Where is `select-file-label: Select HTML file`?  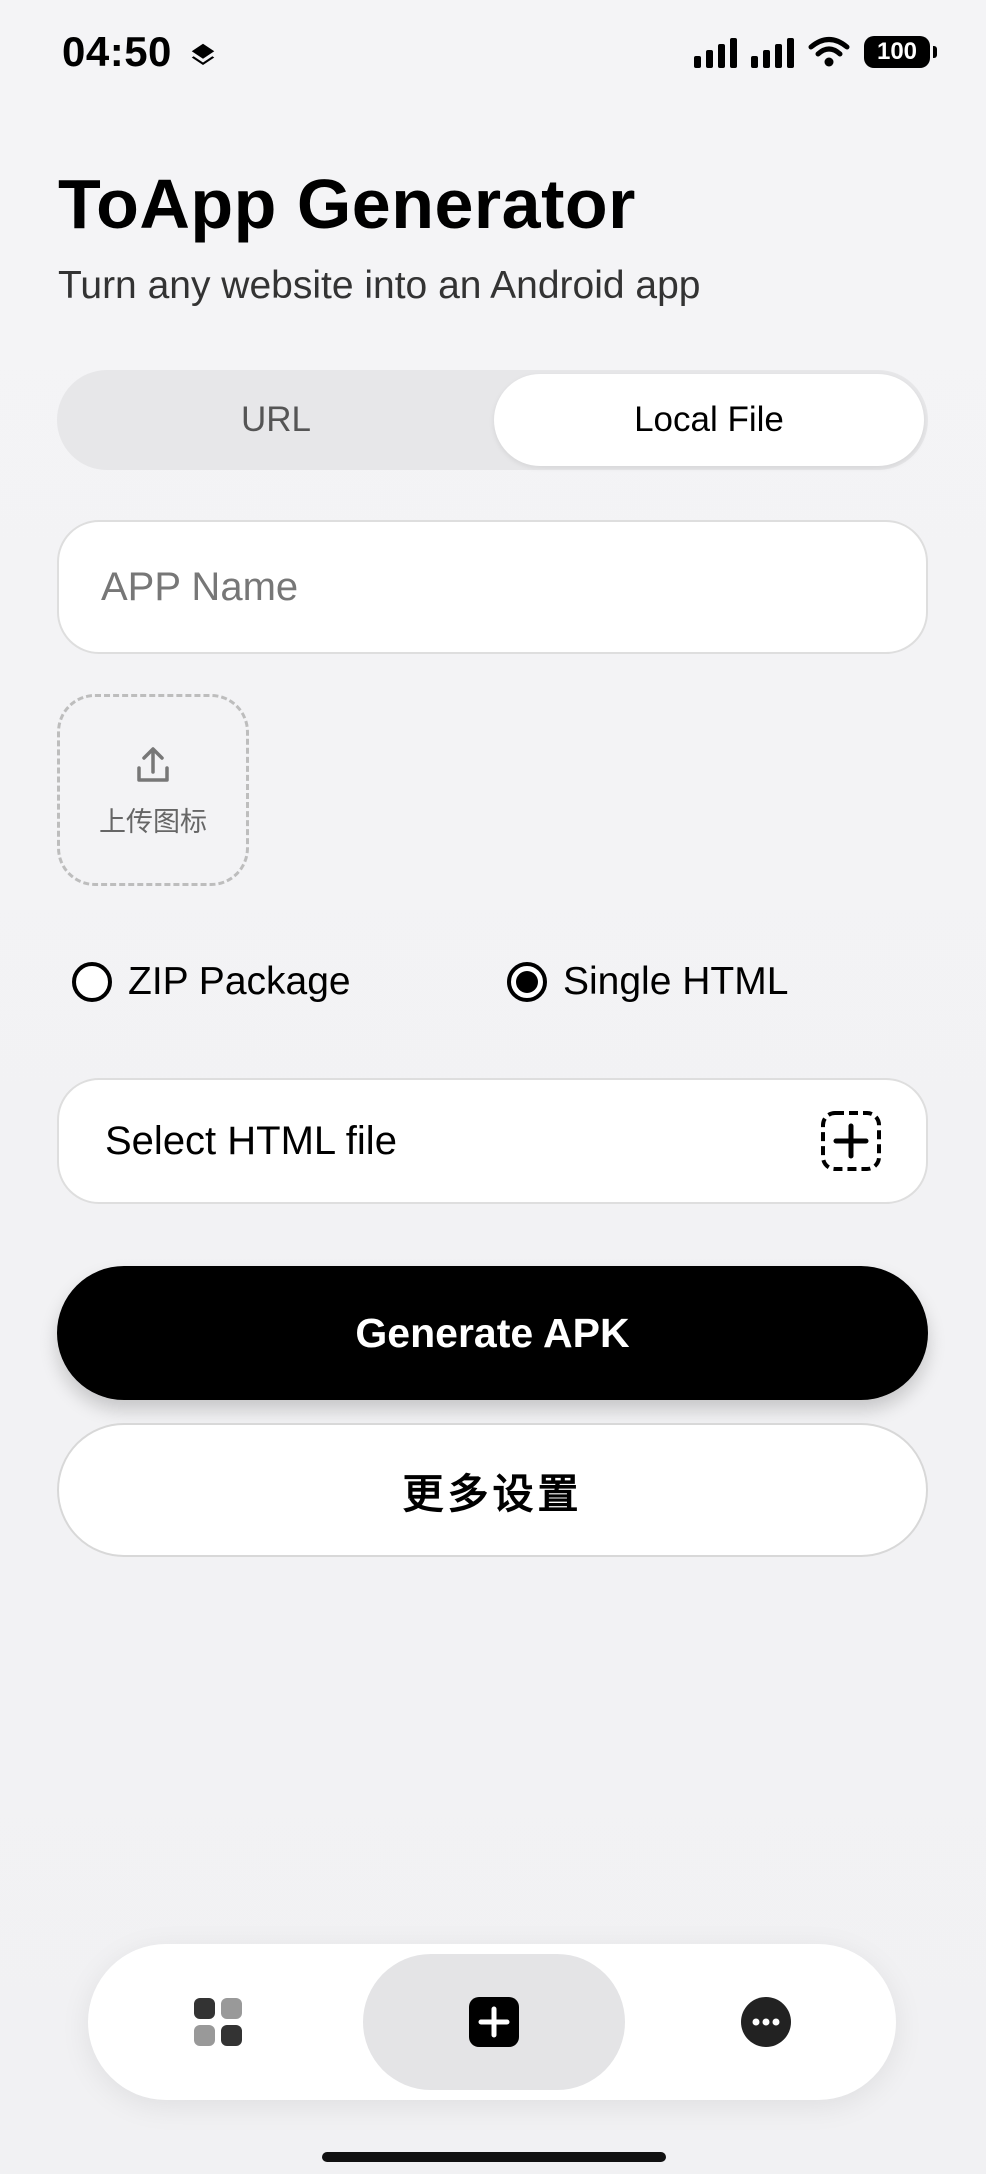
select-file-label: Select HTML file is located at coordinates (251, 1140).